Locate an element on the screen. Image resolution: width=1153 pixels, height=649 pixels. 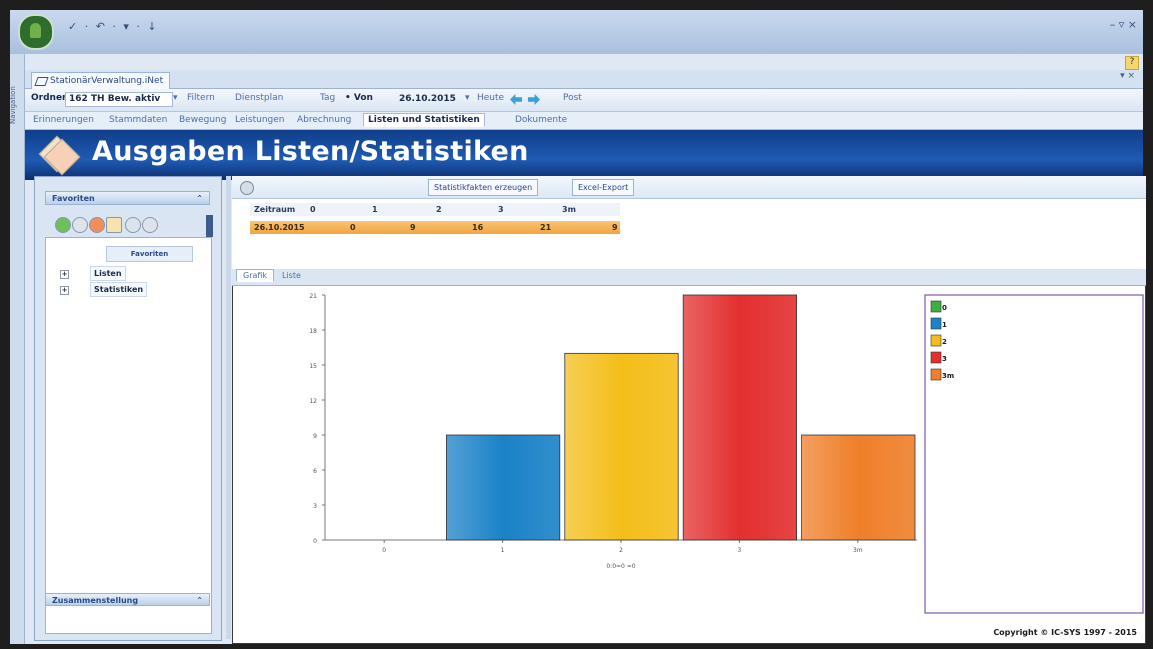
zusammenstellung-header: Zusammenstellung ⌃ is located at coordinates (127, 599).